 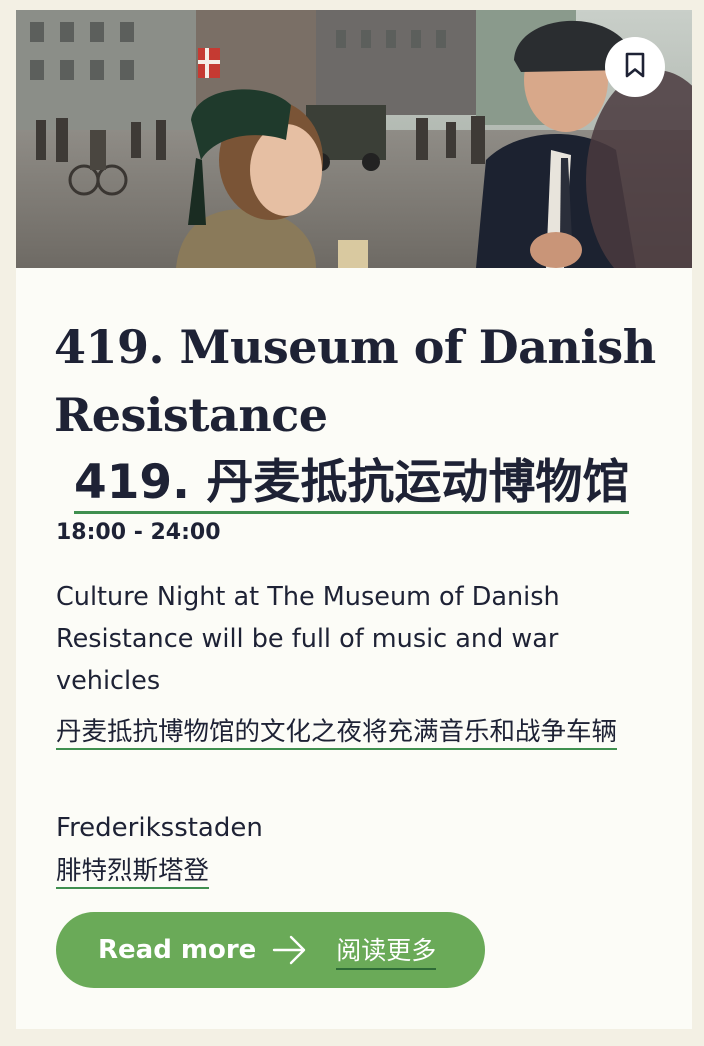 I want to click on event-description-translation-text: 丹麦抵抗博物馆的文化之夜将充满音乐和战争车辆, so click(x=337, y=733).